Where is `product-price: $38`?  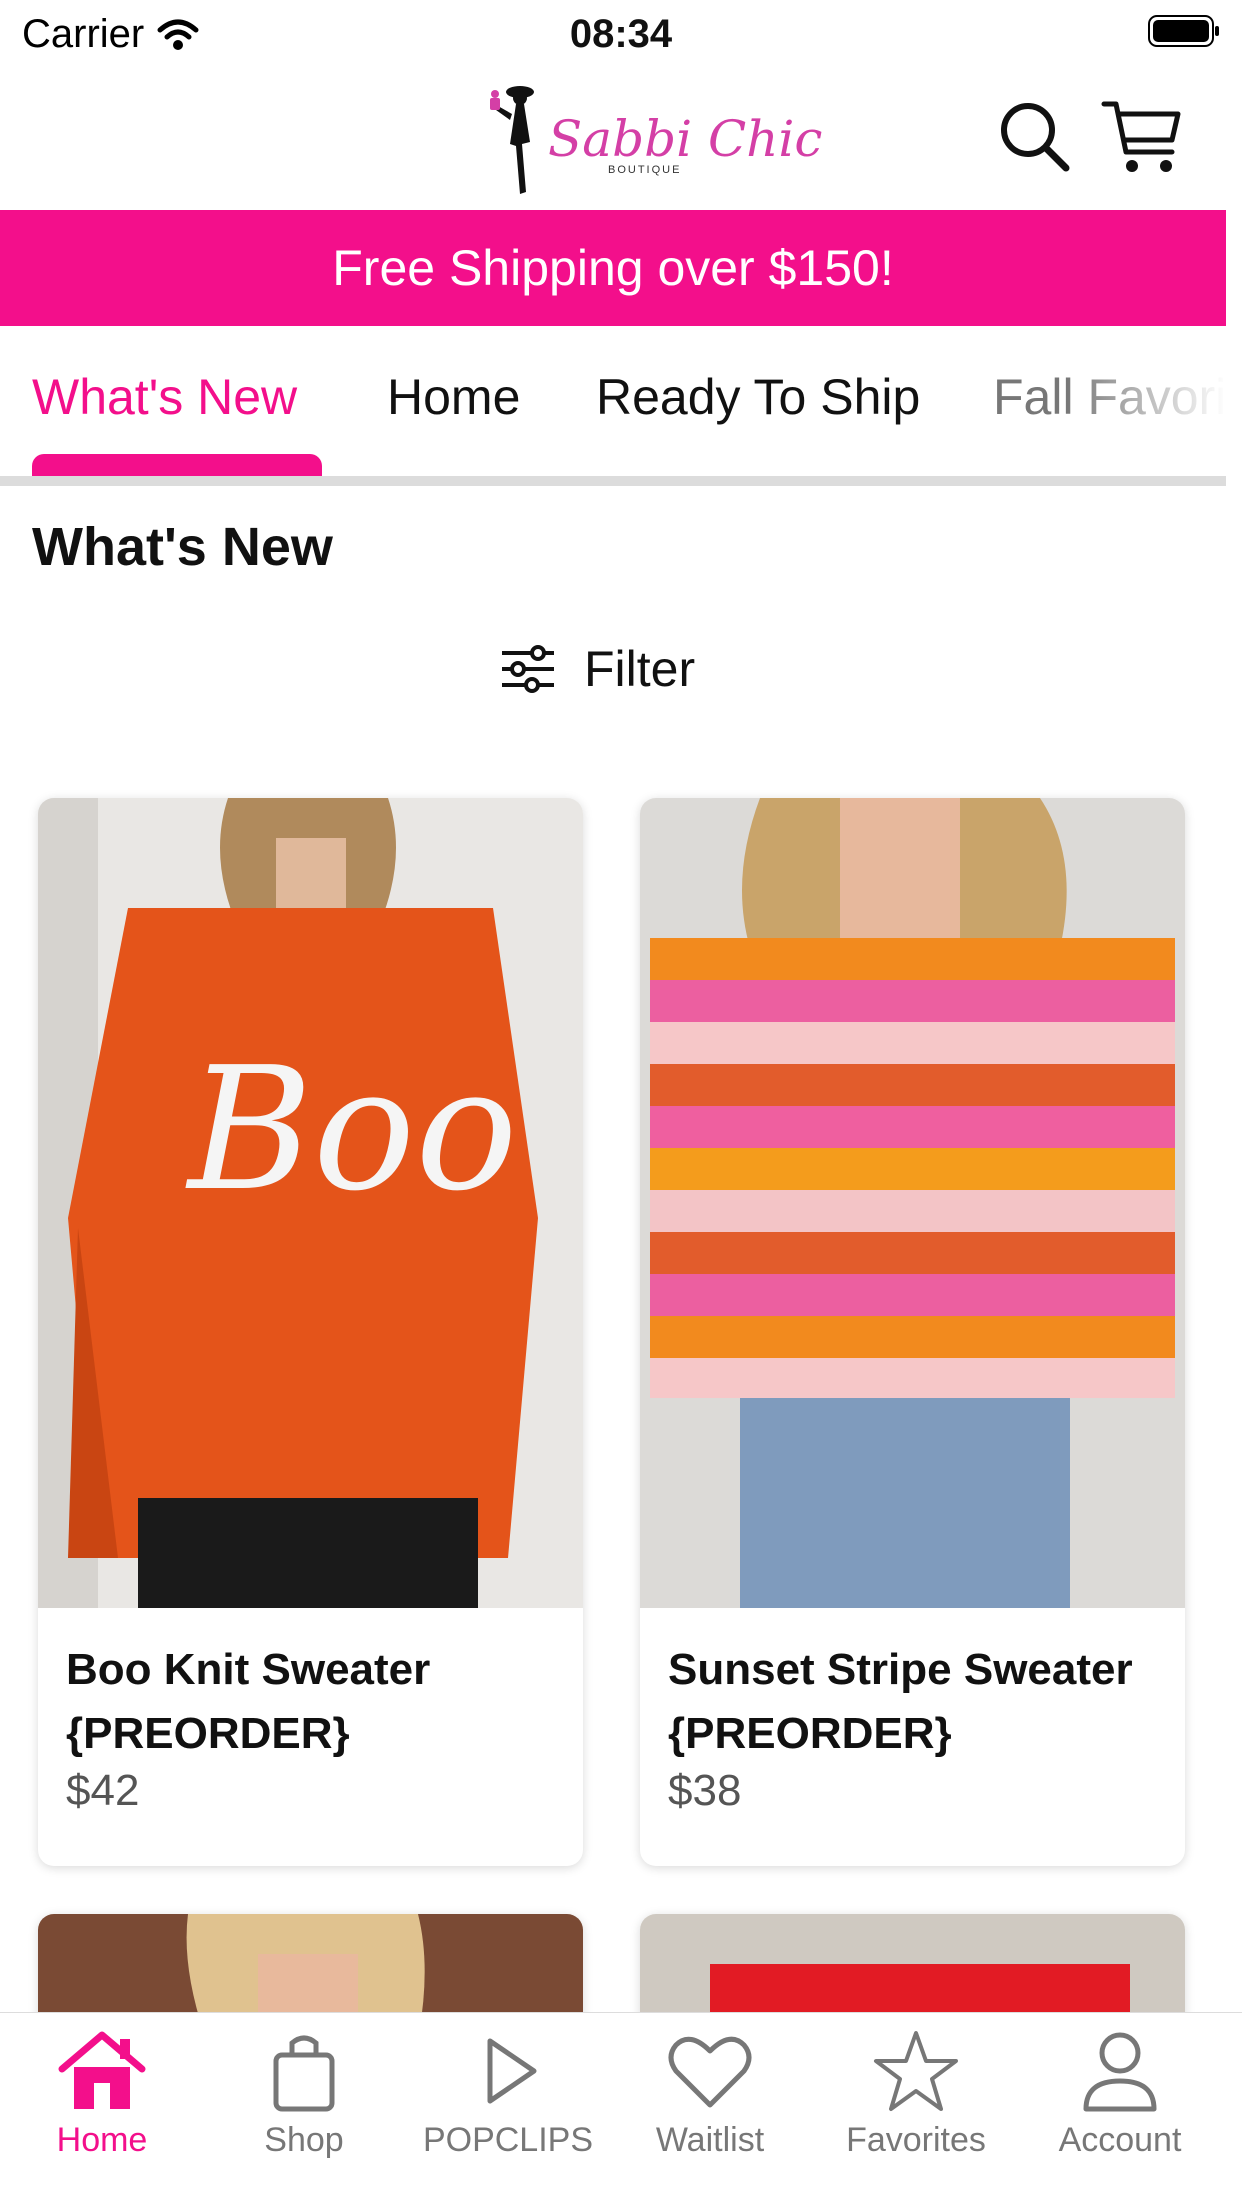
product-price: $38 is located at coordinates (705, 1790).